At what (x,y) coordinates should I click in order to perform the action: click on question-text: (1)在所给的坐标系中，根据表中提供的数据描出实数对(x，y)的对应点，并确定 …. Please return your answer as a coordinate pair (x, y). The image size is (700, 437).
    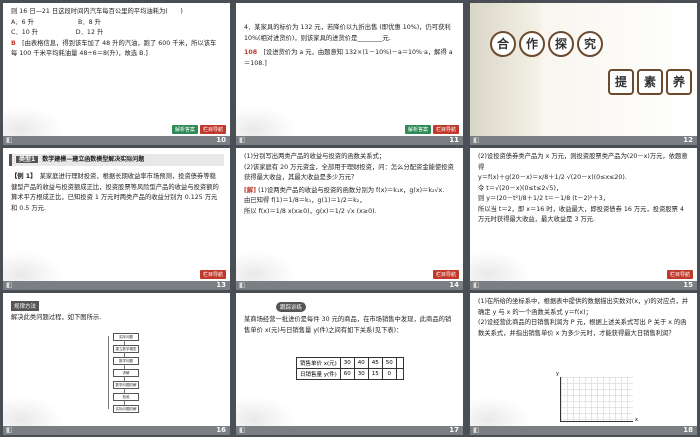
    Looking at the image, I should click on (583, 317).